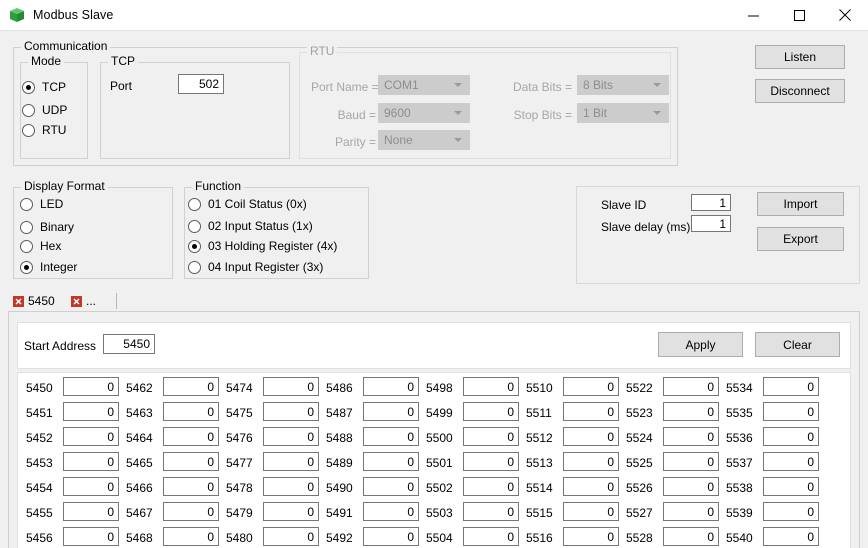 The image size is (868, 548). Describe the element at coordinates (26, 246) in the screenshot. I see `radio-hex` at that location.